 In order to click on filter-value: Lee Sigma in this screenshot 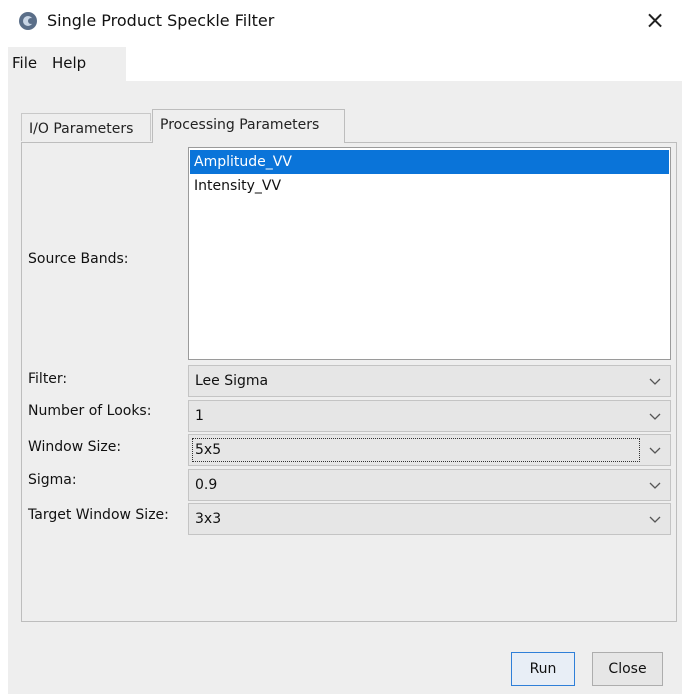, I will do `click(232, 381)`.